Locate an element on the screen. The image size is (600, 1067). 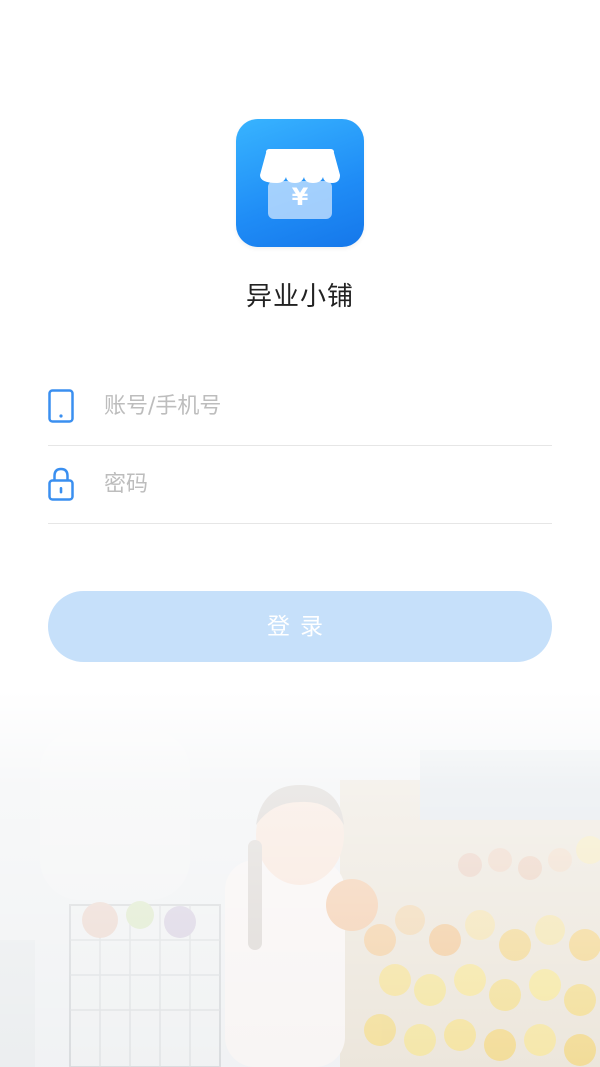
yen-symbol: ¥ is located at coordinates (300, 197).